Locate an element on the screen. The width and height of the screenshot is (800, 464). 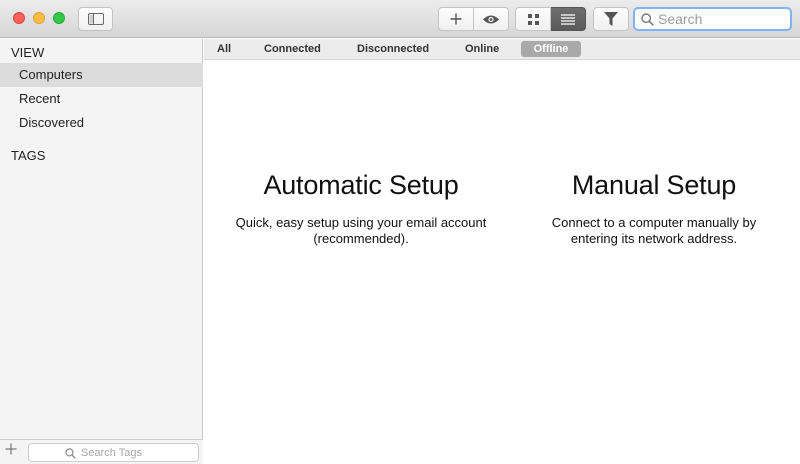
filter-online: Online is located at coordinates (482, 49).